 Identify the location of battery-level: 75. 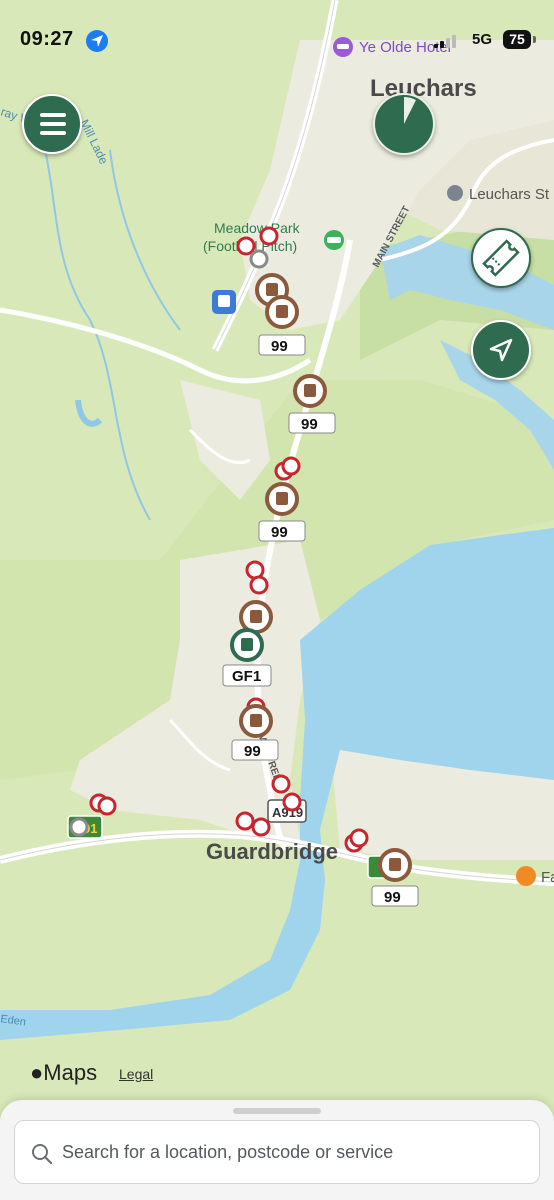
(517, 39).